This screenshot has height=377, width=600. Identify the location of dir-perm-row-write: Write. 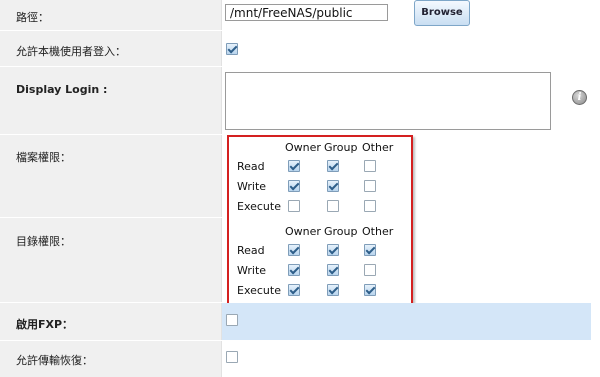
(252, 270).